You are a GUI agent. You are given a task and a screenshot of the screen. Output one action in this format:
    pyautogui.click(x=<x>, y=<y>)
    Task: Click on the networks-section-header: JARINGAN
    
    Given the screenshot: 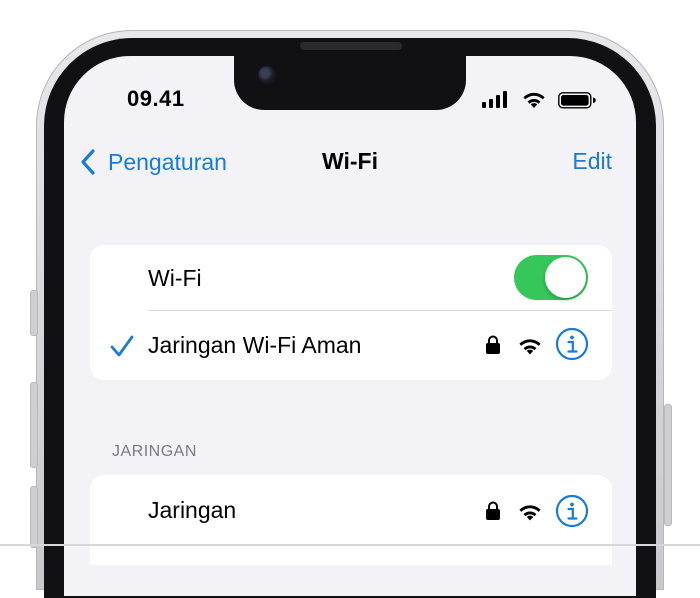 What is the action you would take?
    pyautogui.click(x=154, y=451)
    